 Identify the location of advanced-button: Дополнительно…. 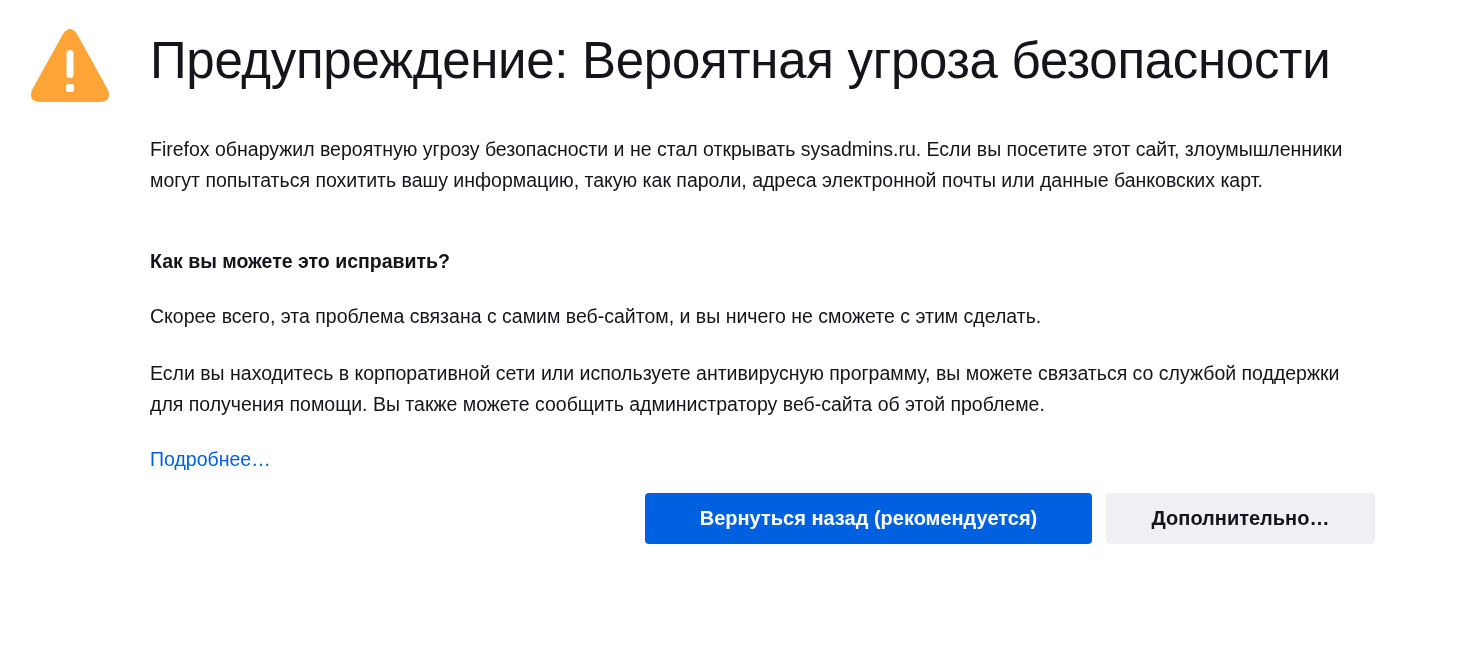
(1240, 518).